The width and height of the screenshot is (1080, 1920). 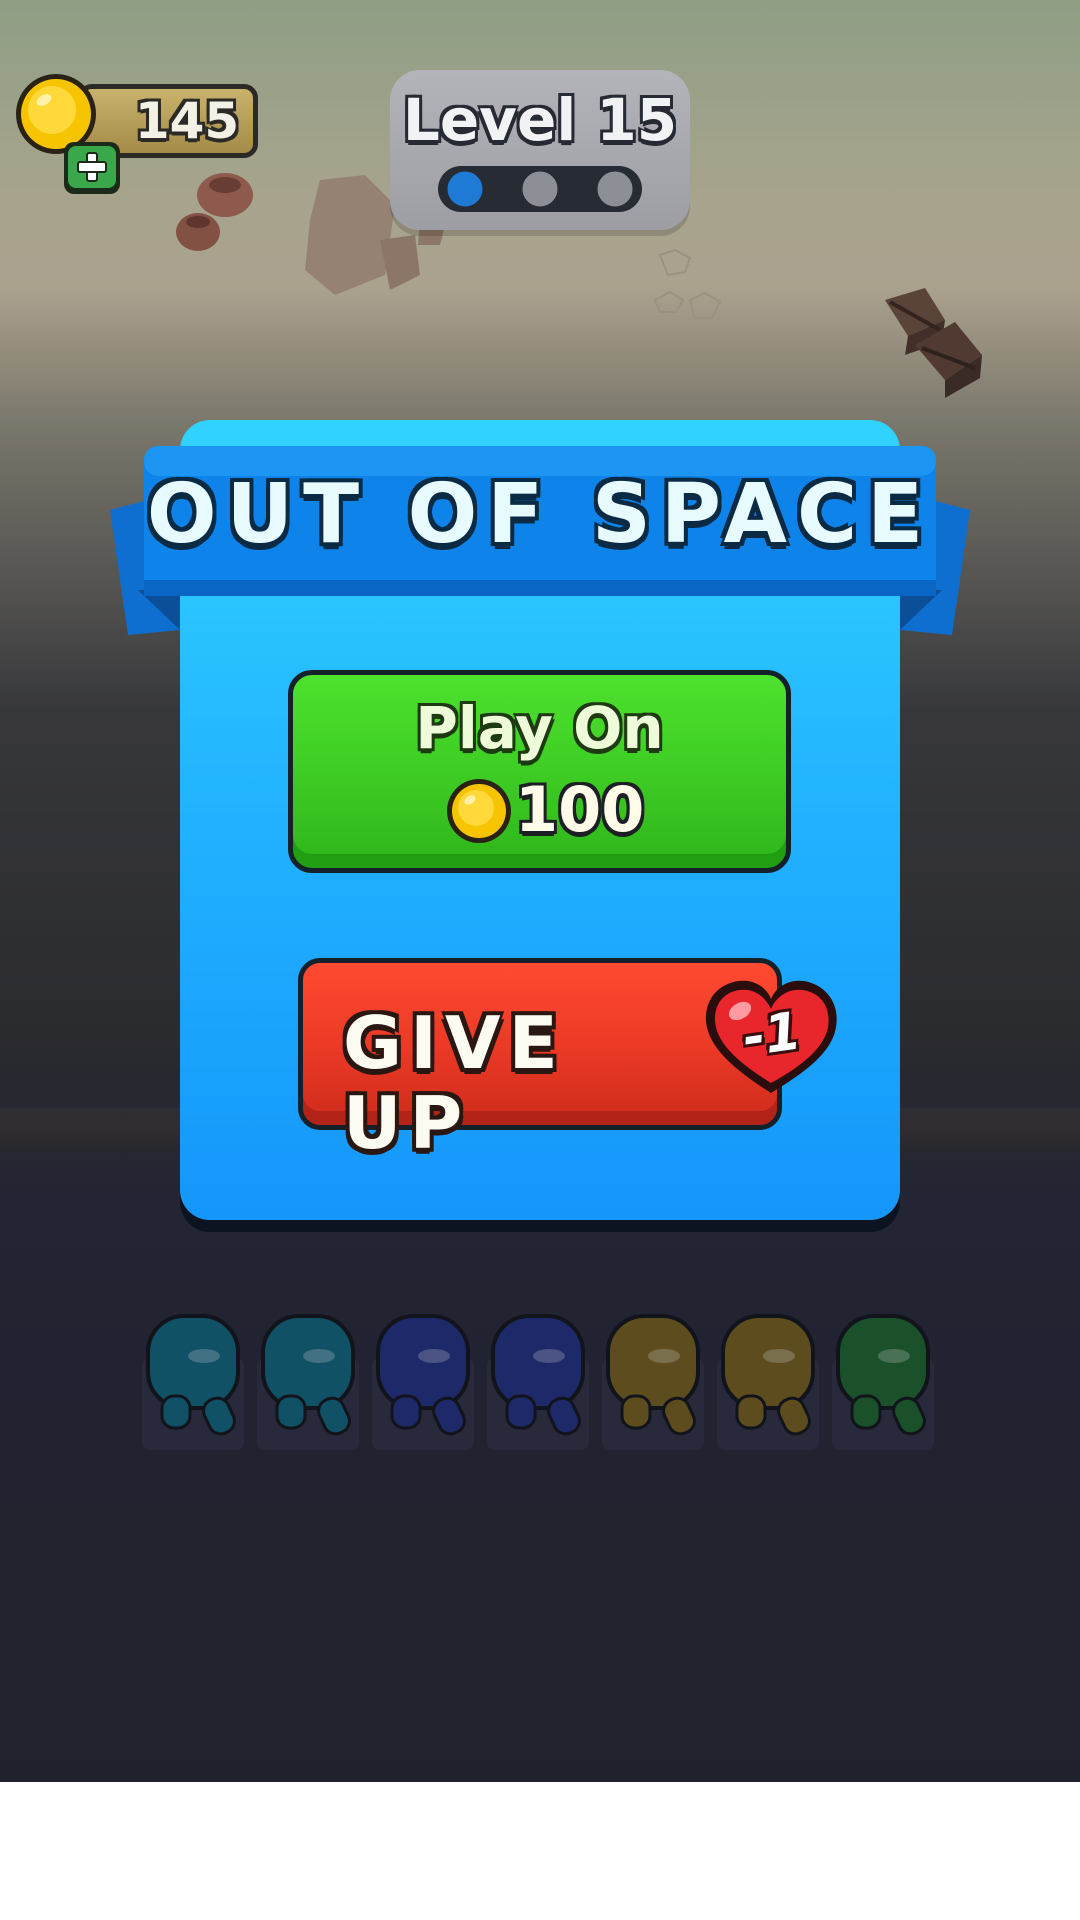 What do you see at coordinates (540, 120) in the screenshot?
I see `level-title: Level 15` at bounding box center [540, 120].